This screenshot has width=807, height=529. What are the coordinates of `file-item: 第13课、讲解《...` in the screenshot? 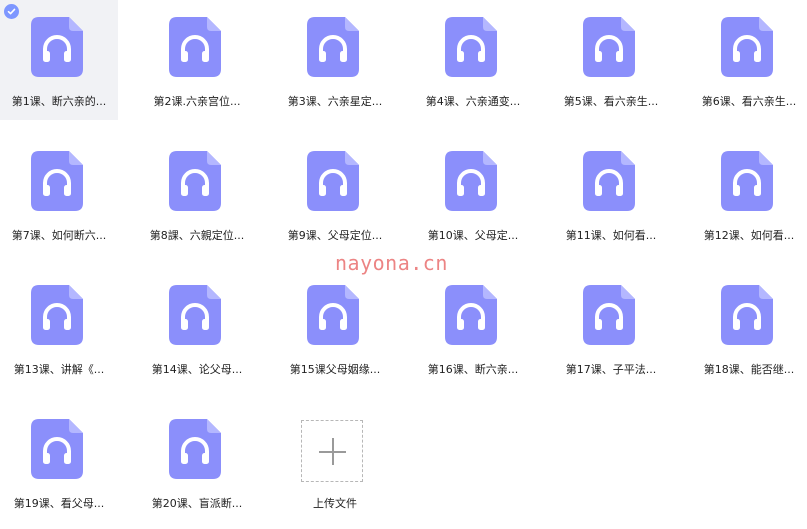 It's located at (59, 328).